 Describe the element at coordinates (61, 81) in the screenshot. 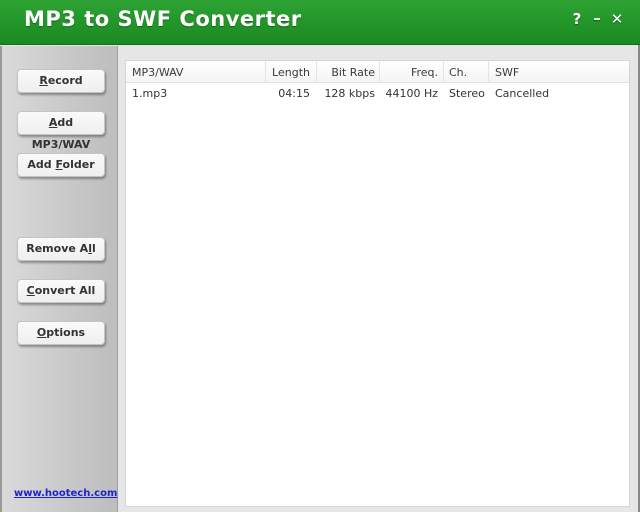

I see `record-button: Record` at that location.